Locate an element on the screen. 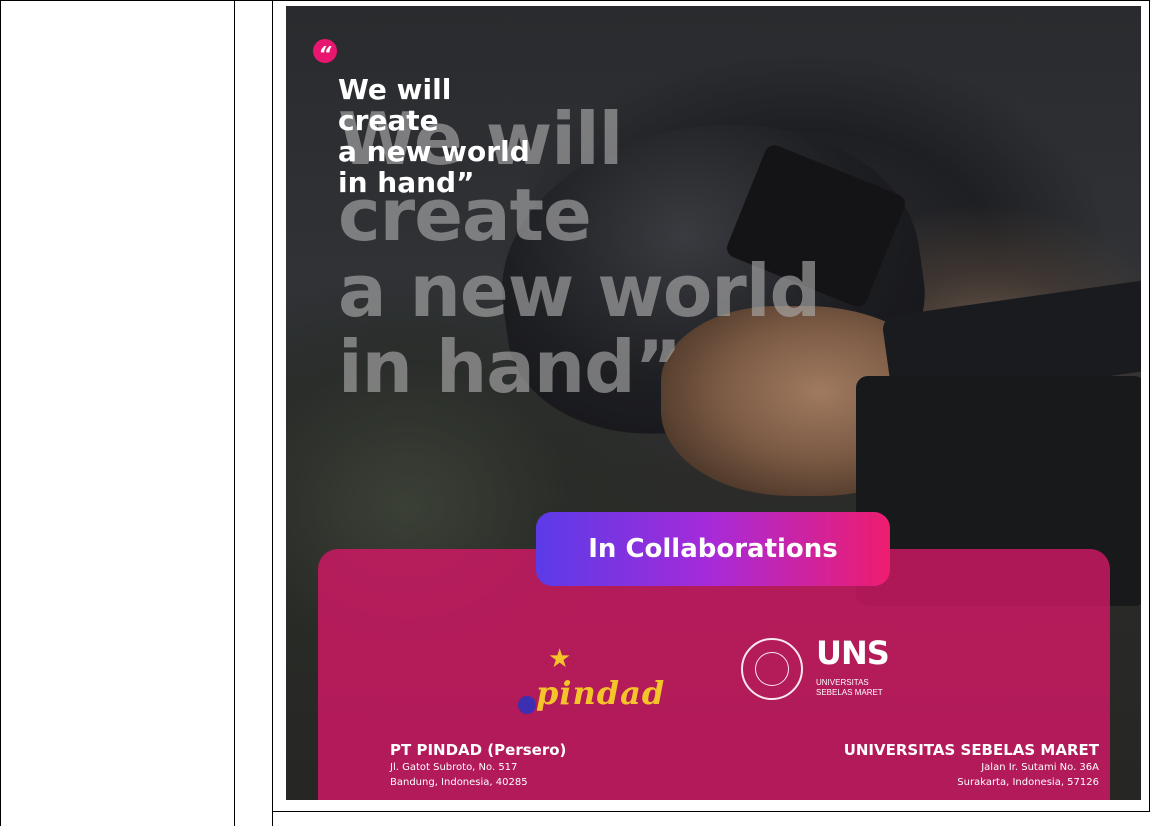 This screenshot has height=826, width=1150. table-row-divider is located at coordinates (711, 811).